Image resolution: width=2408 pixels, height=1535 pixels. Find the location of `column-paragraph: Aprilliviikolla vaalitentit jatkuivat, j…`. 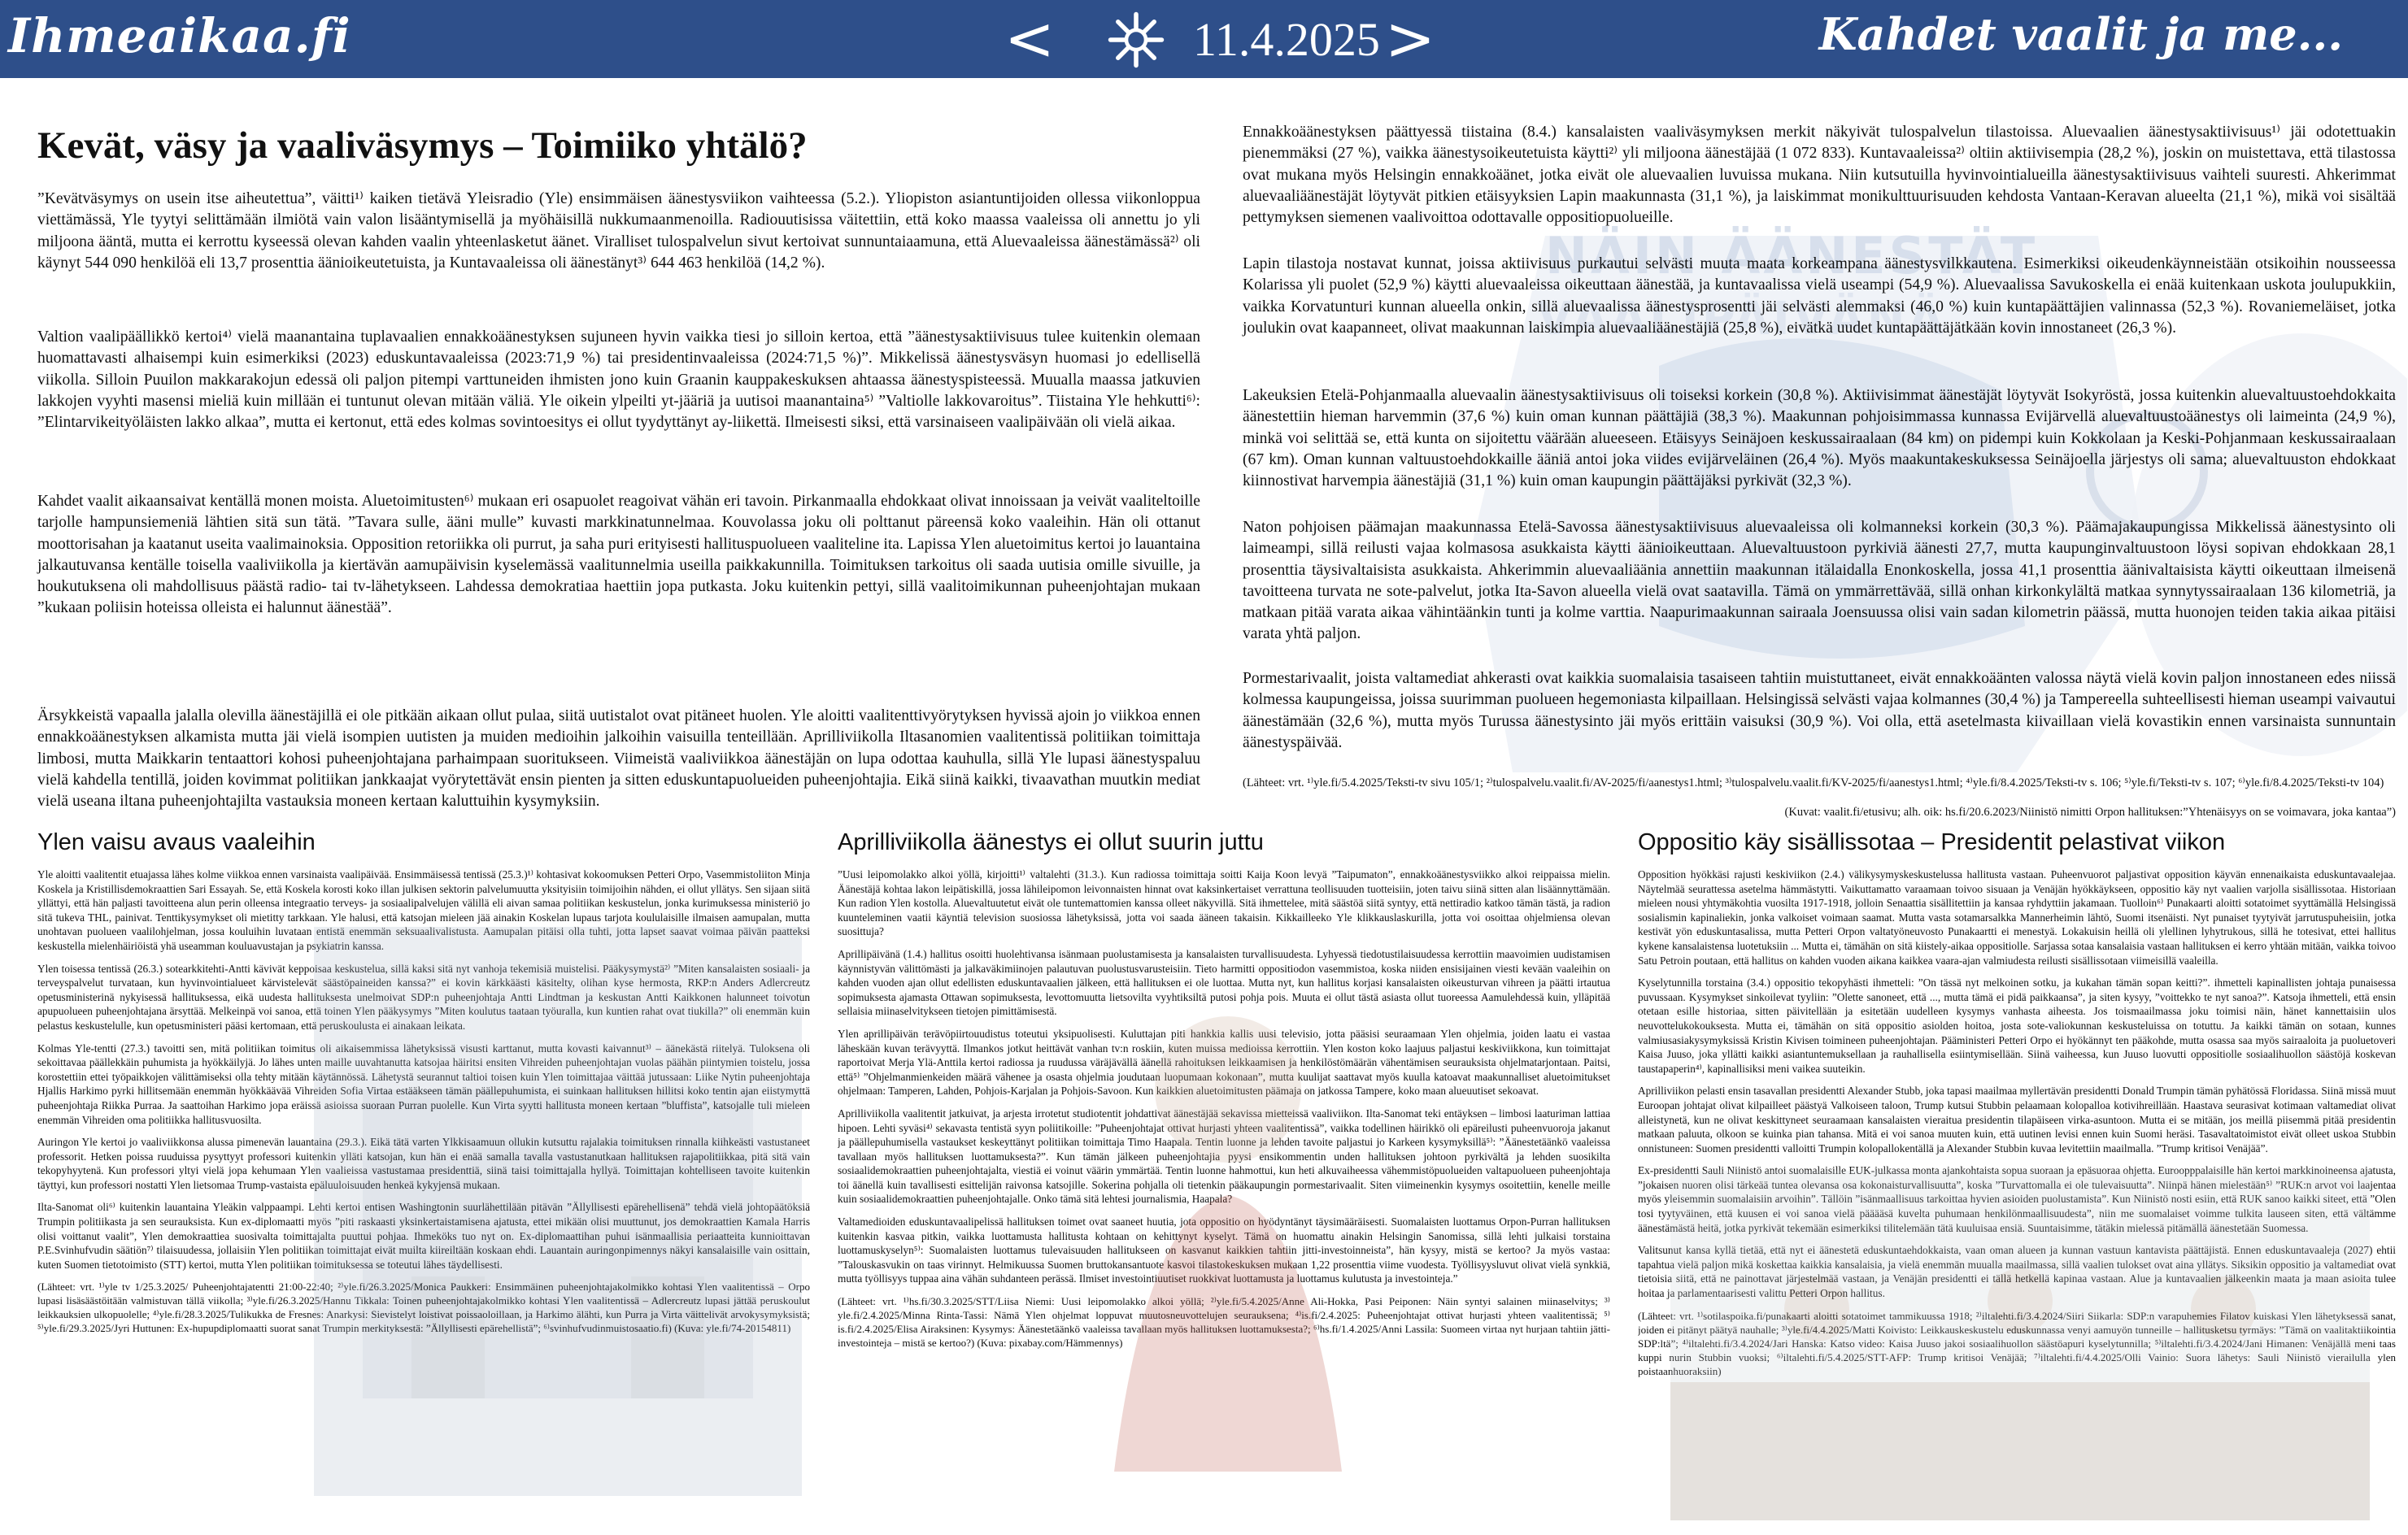

column-paragraph: Aprilliviikolla vaalitentit jatkuivat, j… is located at coordinates (1224, 1156).